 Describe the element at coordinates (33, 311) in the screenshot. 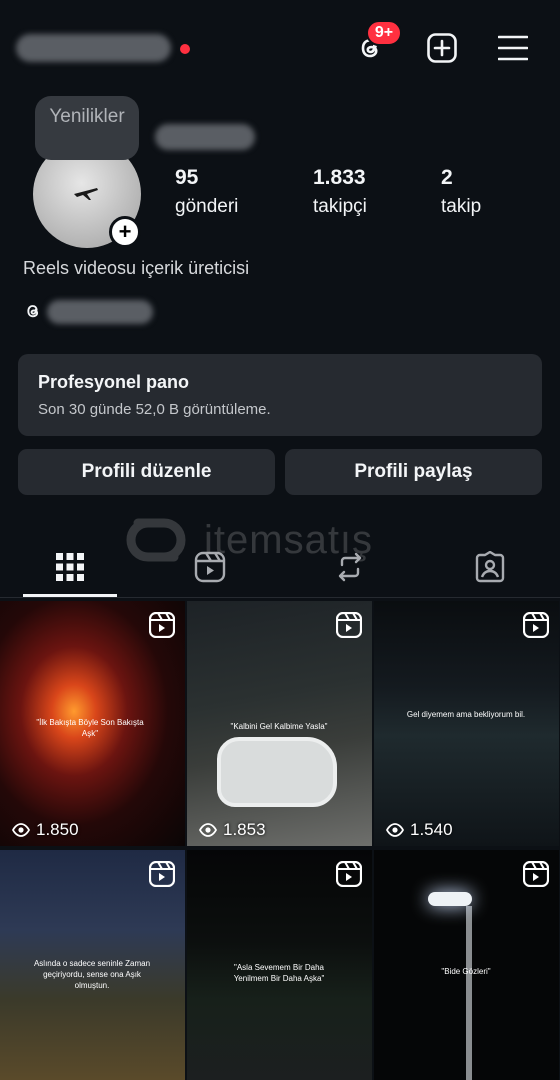

I see `threads-icon` at that location.